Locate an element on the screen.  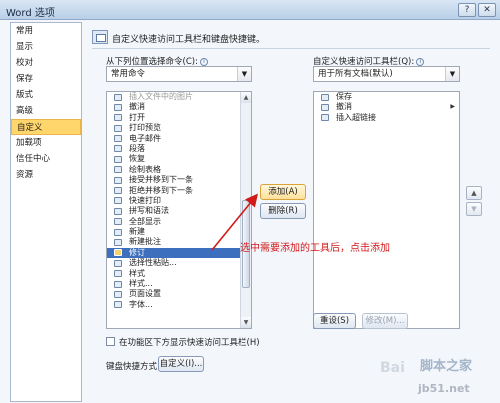
command-item: 页面设置 is located at coordinates (179, 294).